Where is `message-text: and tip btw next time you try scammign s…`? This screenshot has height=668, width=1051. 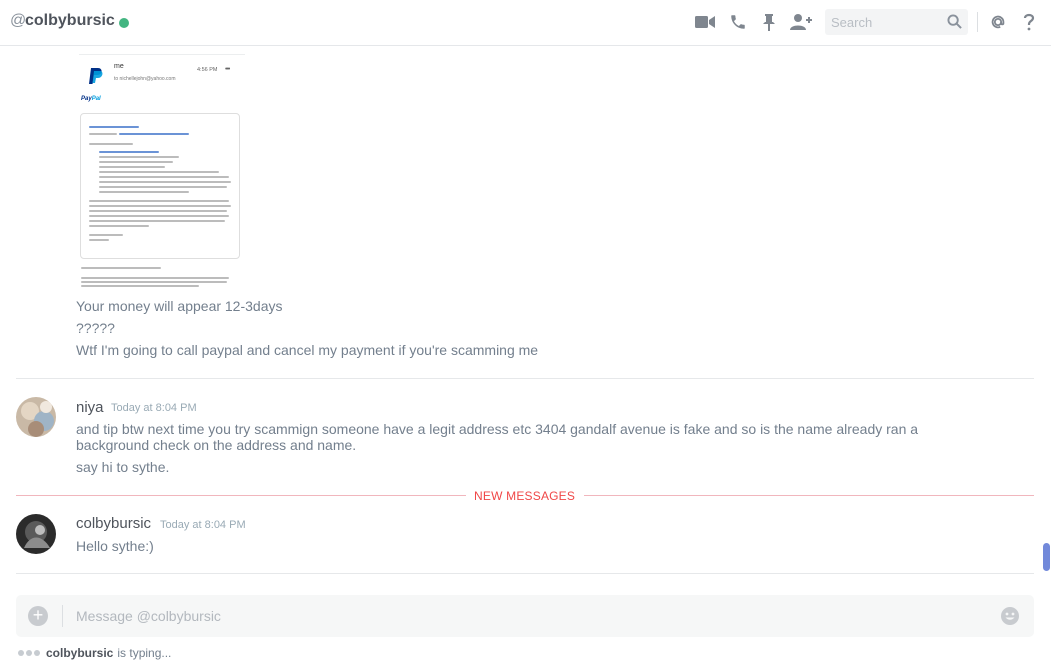 message-text: and tip btw next time you try scammign s… is located at coordinates (497, 429).